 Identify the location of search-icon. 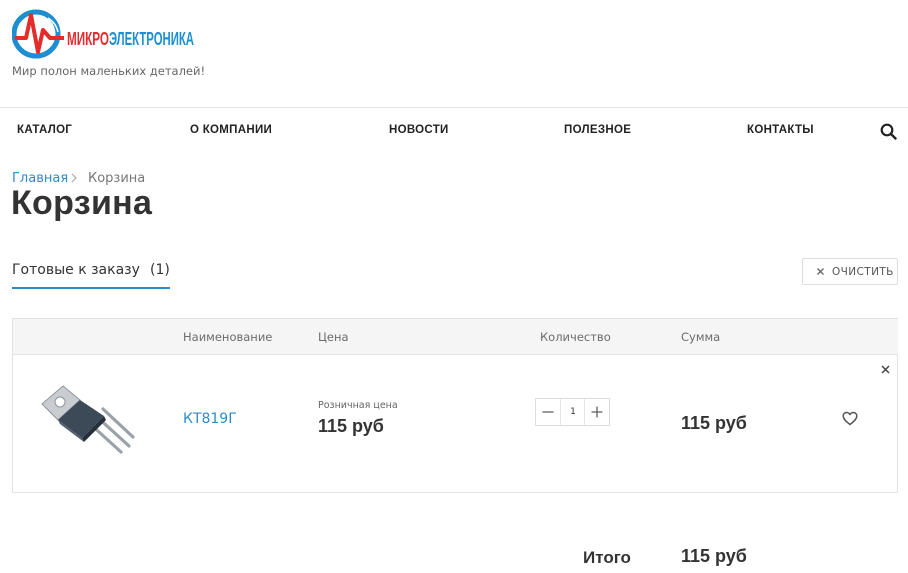
(888, 131).